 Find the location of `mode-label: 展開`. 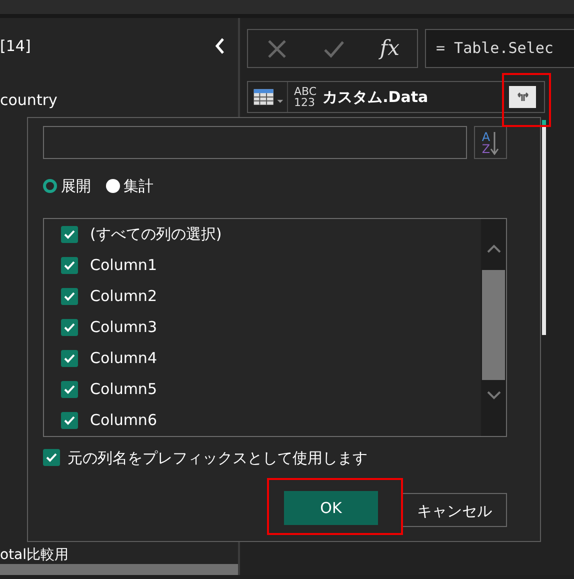

mode-label: 展開 is located at coordinates (75, 186).